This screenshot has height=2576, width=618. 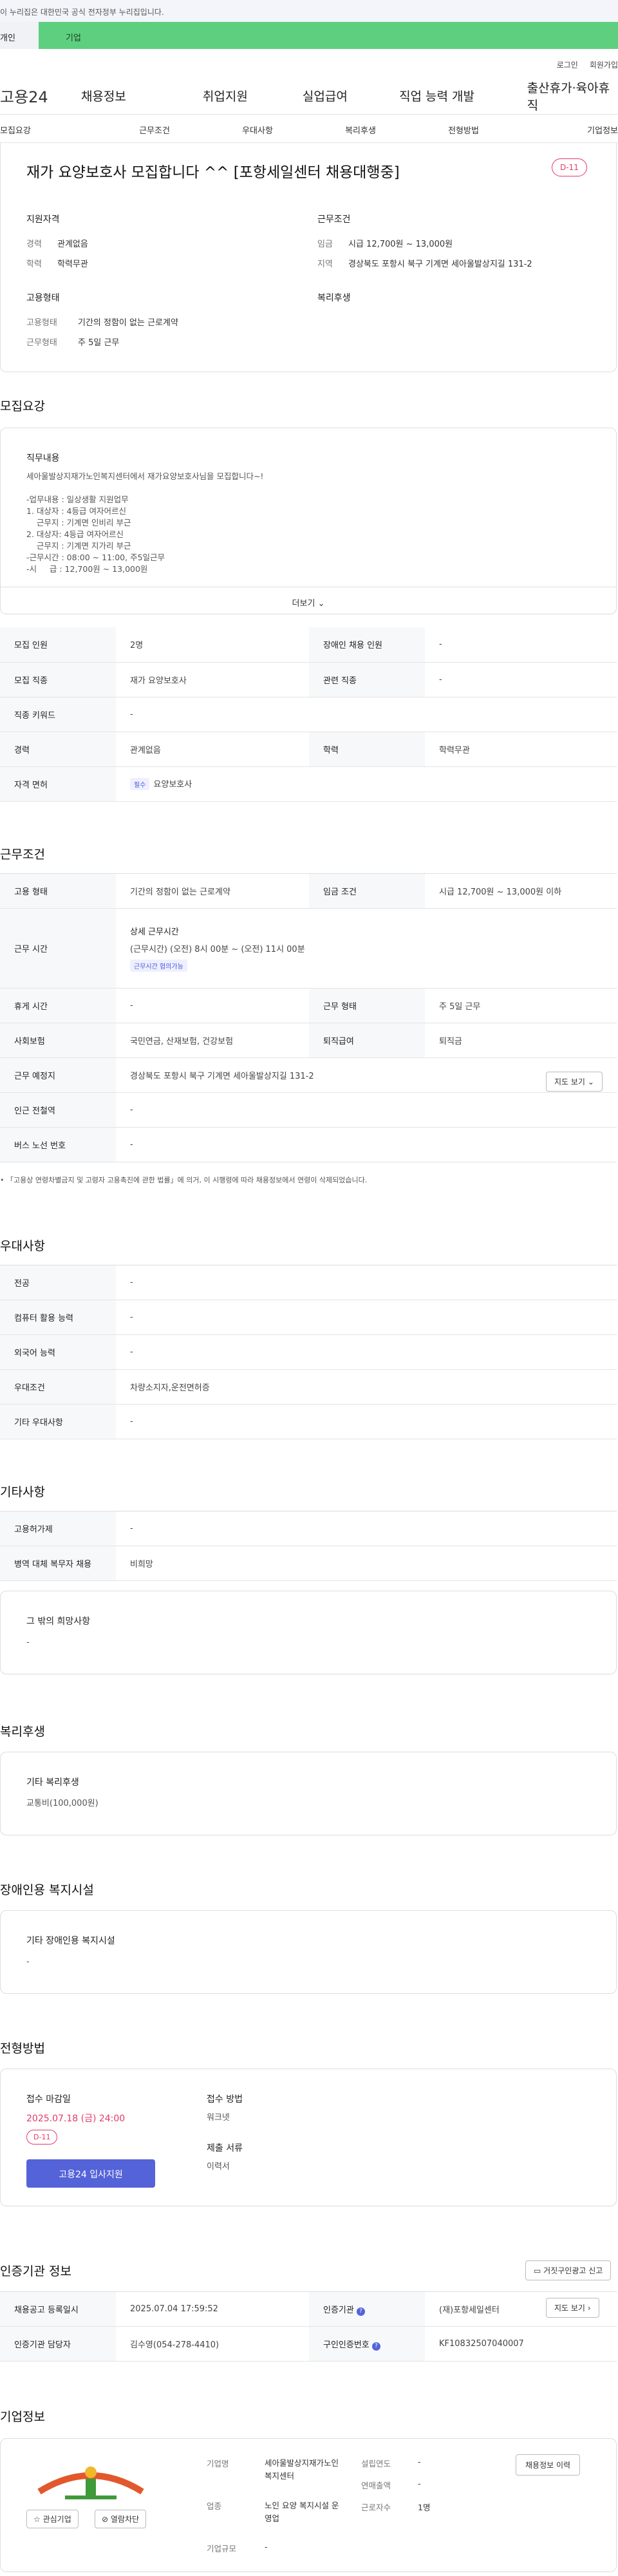 I want to click on company-biz-value: 노인 요양 복지시설 운영업, so click(x=302, y=2512).